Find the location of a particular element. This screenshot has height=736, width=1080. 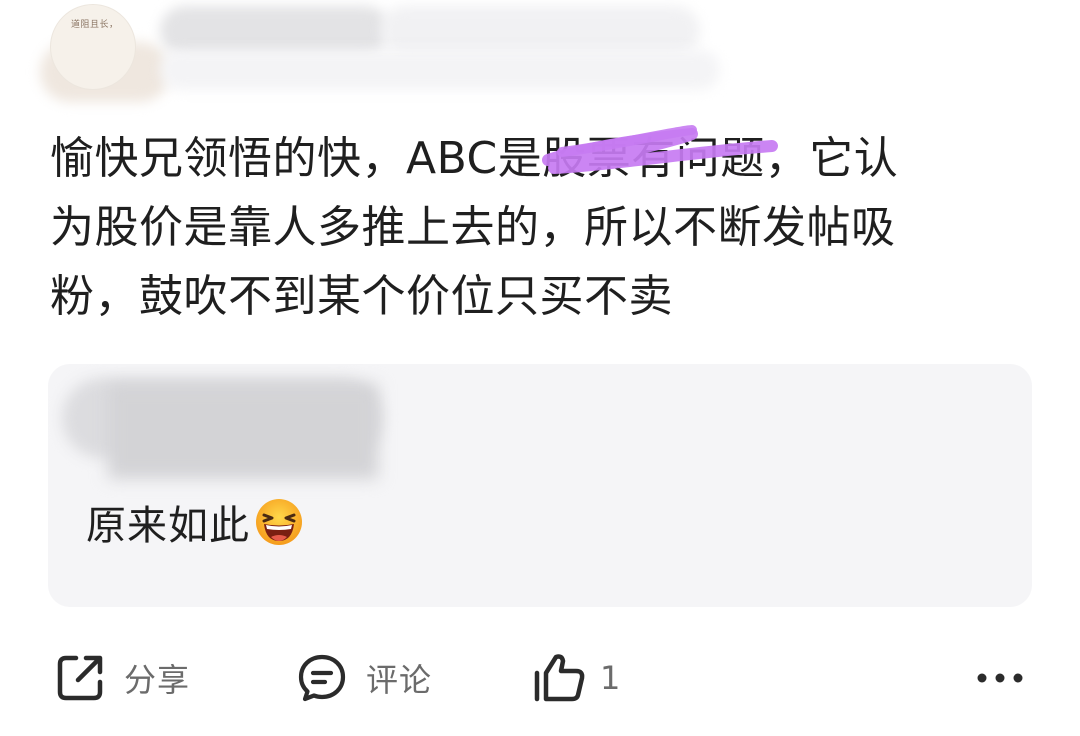

comment-button: 评论 is located at coordinates (364, 678).